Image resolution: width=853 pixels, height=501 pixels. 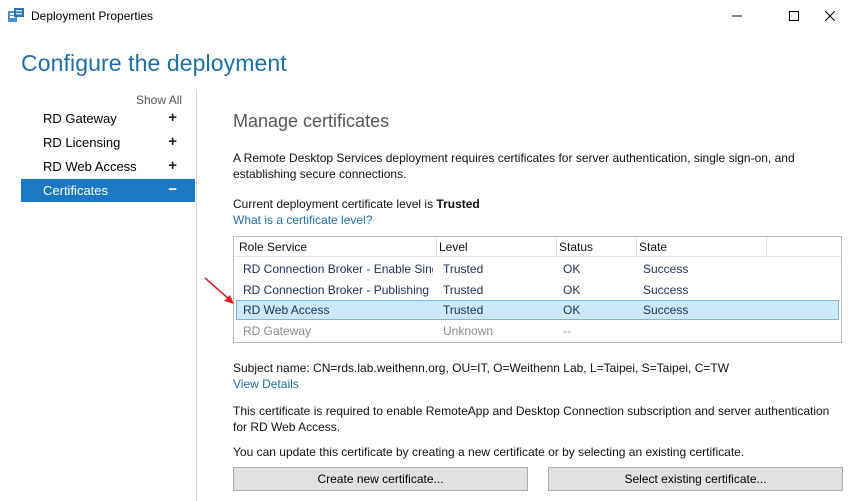 I want to click on minimize-icon, so click(x=737, y=15).